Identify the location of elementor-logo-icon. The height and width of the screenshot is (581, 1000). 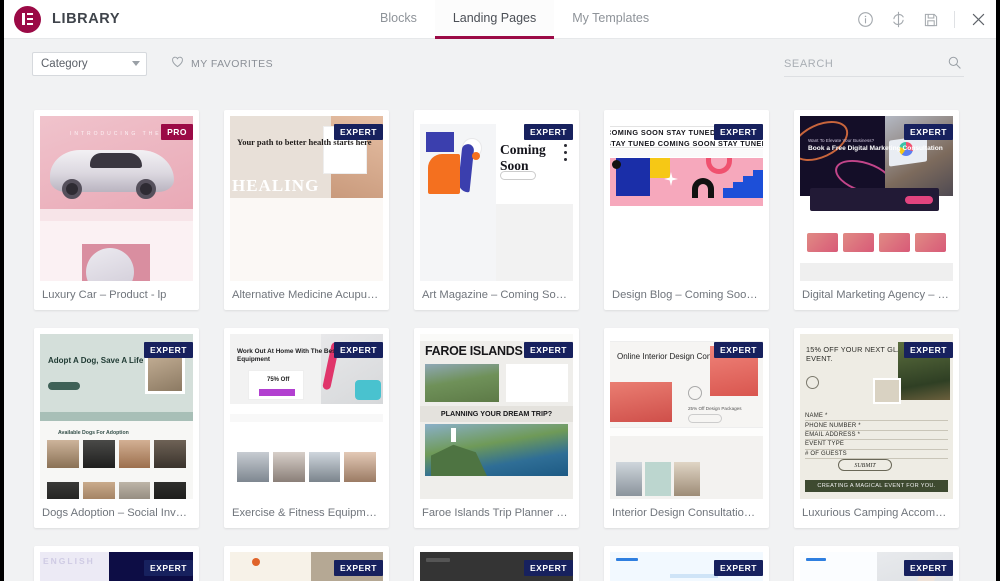
(27, 19).